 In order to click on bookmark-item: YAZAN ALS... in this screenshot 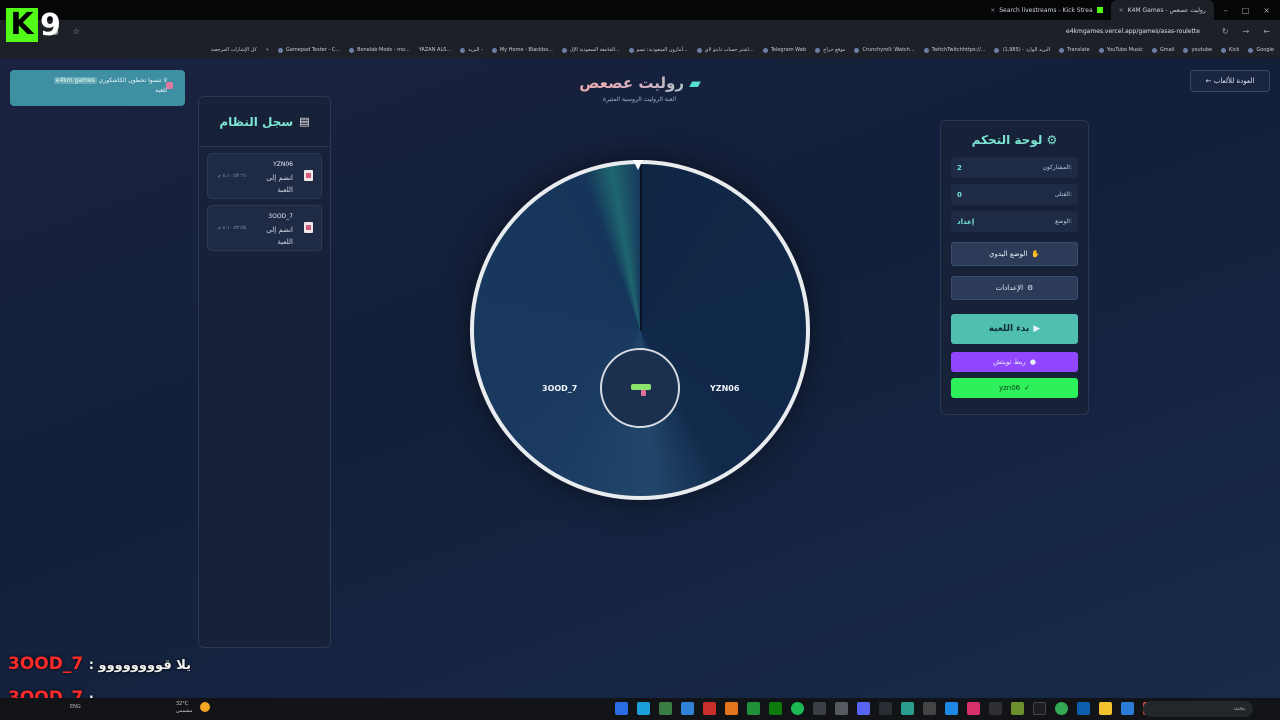, I will do `click(435, 50)`.